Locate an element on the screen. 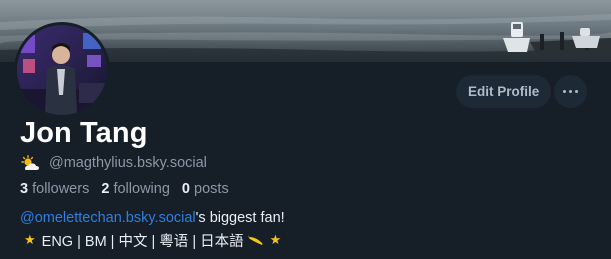  following-stat: 2 following is located at coordinates (135, 189).